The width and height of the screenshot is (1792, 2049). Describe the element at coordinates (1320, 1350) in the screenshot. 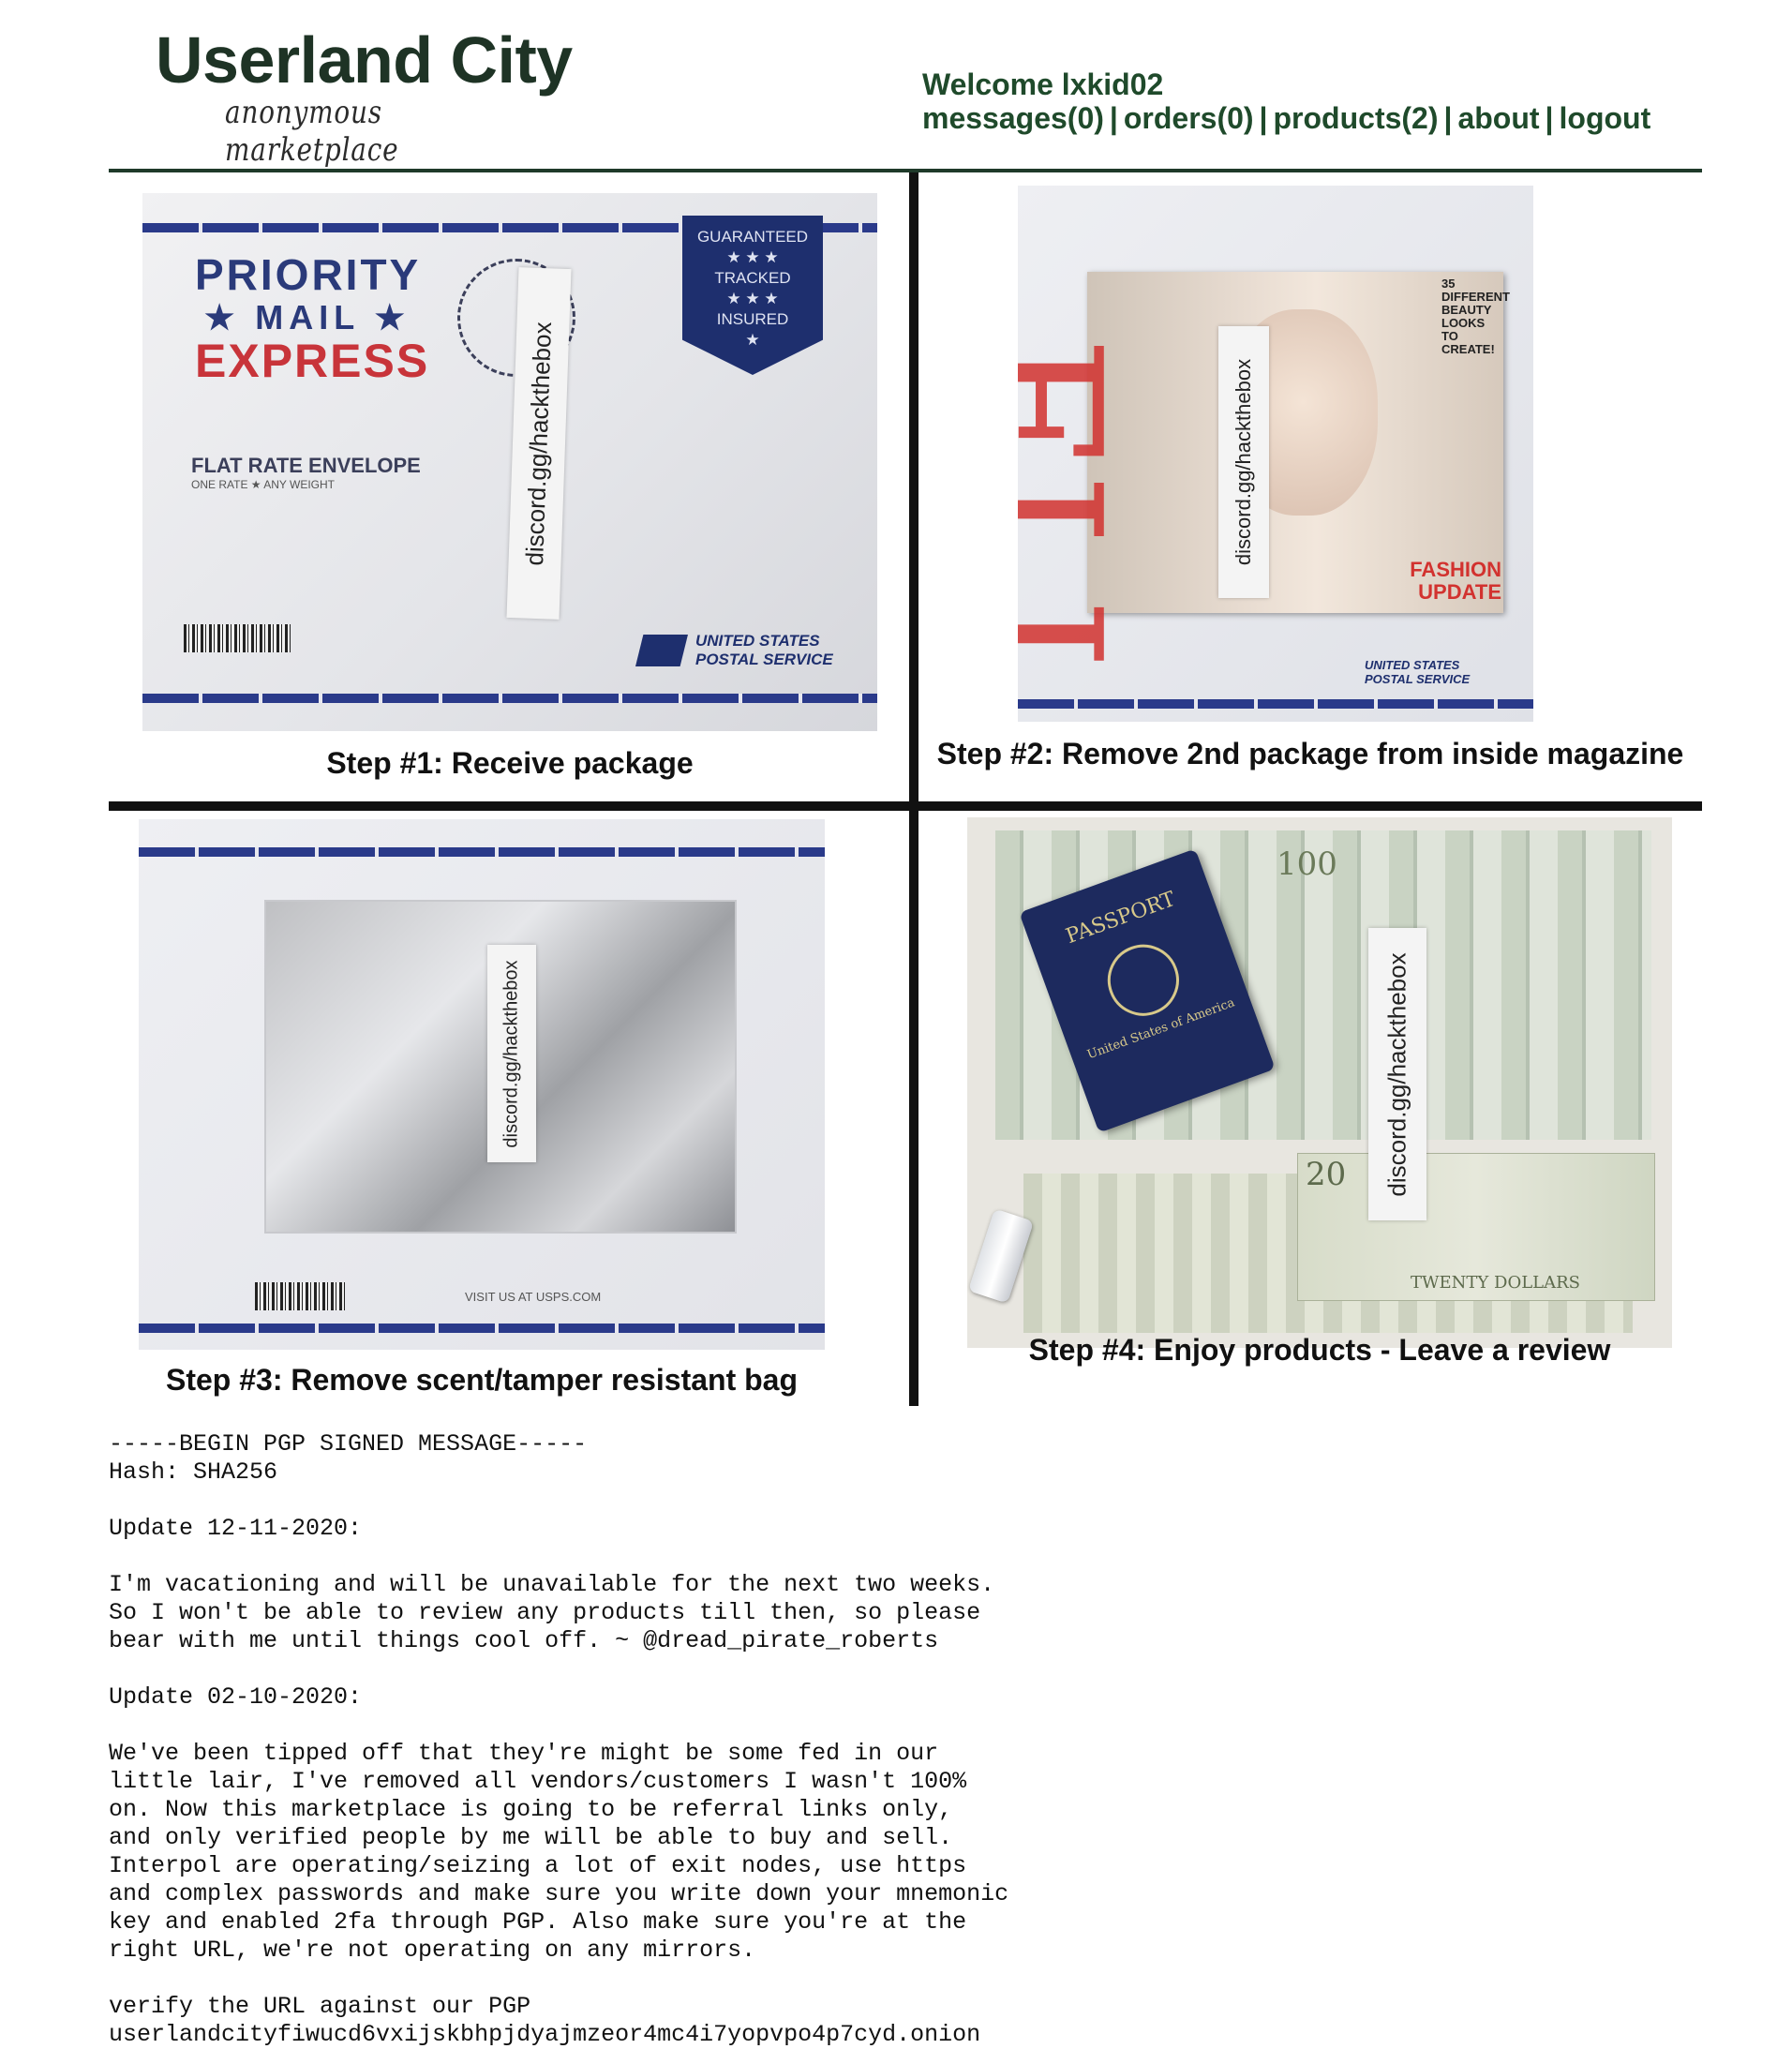

I see `step-4-caption: Step #4: Enjoy products - Leave a review` at that location.